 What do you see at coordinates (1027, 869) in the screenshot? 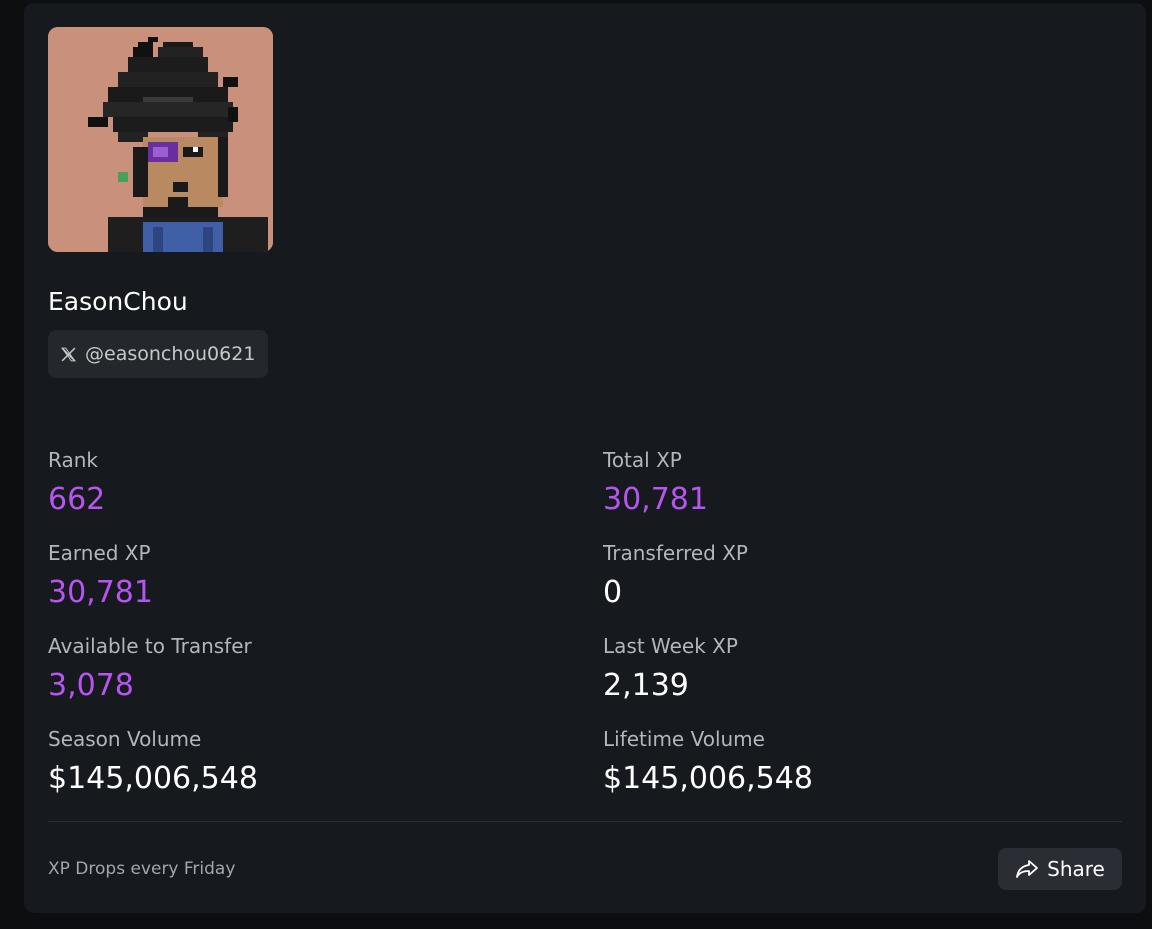
I see `share-arrow-icon` at bounding box center [1027, 869].